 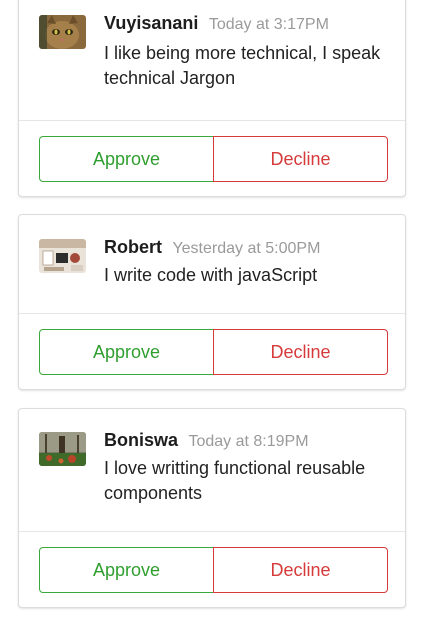 I want to click on timestamp: Yesterday at 5:00PM, so click(x=246, y=248).